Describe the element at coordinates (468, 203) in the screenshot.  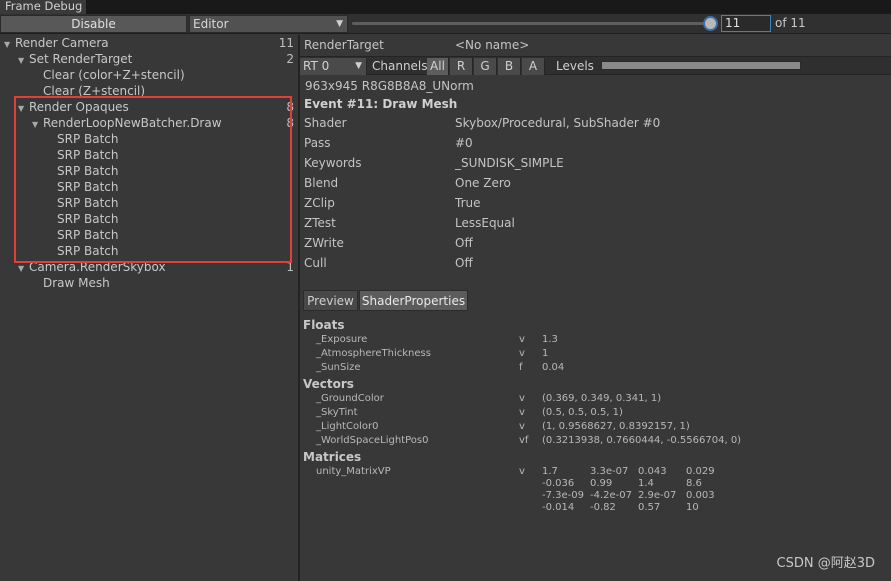
I see `detail-value: True` at that location.